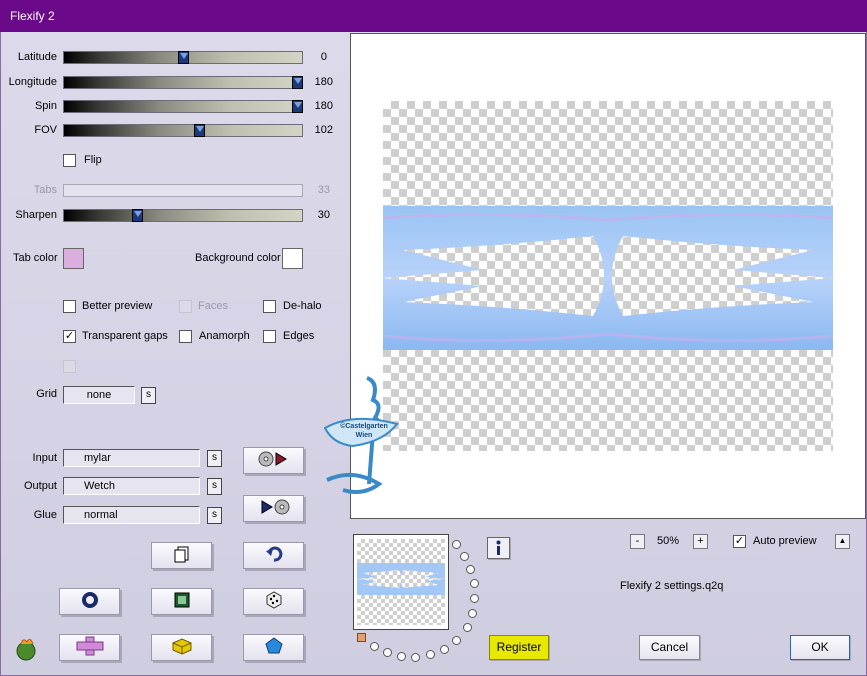 Image resolution: width=867 pixels, height=676 pixels. Describe the element at coordinates (269, 336) in the screenshot. I see `edges-checkbox` at that location.